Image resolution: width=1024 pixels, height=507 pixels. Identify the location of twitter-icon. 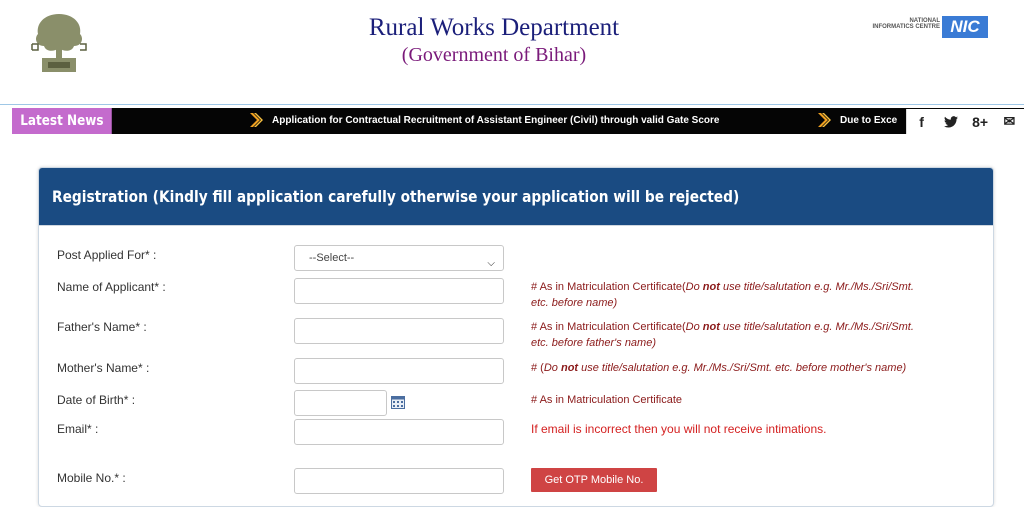
(950, 121).